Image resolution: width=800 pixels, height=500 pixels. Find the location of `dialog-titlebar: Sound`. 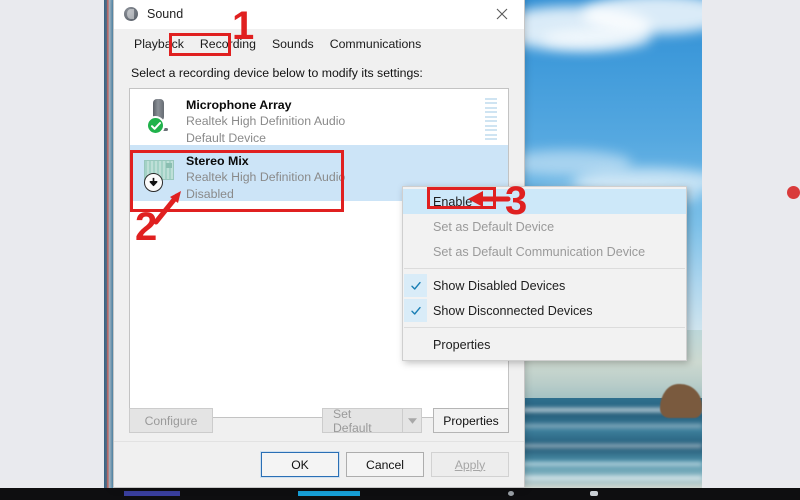

dialog-titlebar: Sound is located at coordinates (319, 14).